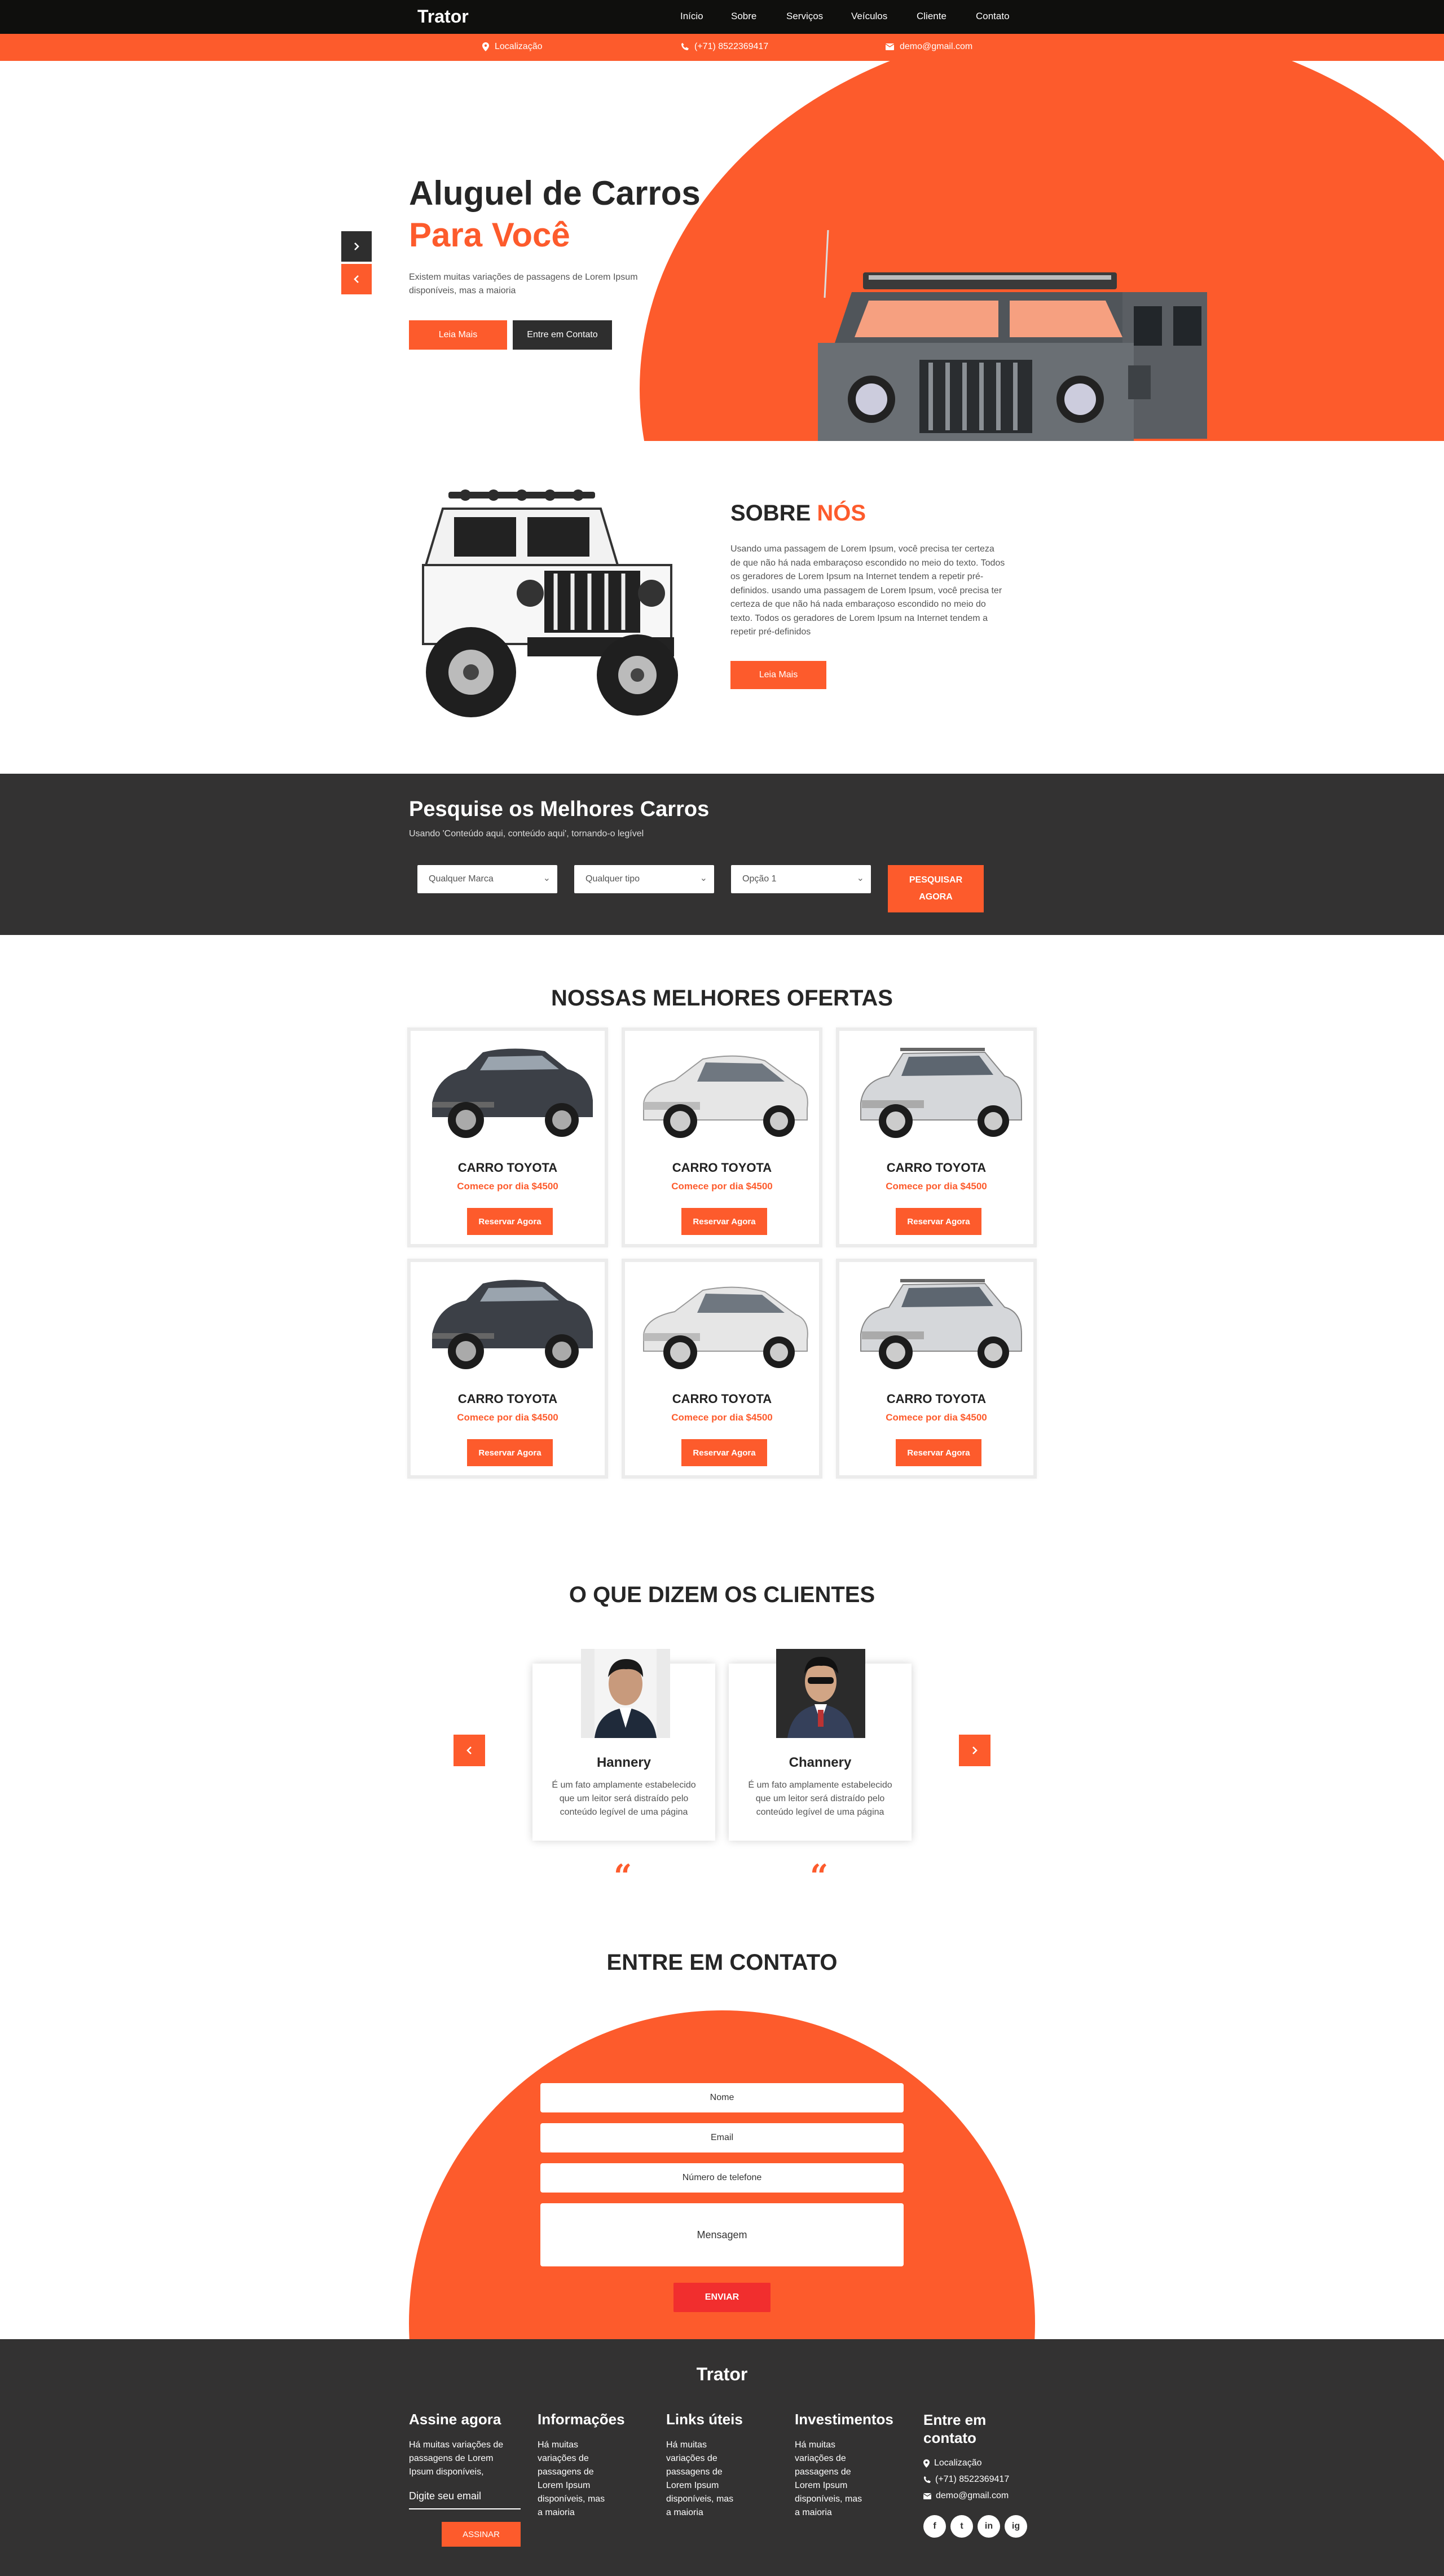 This screenshot has width=1444, height=2576. I want to click on hero-prev-button, so click(356, 279).